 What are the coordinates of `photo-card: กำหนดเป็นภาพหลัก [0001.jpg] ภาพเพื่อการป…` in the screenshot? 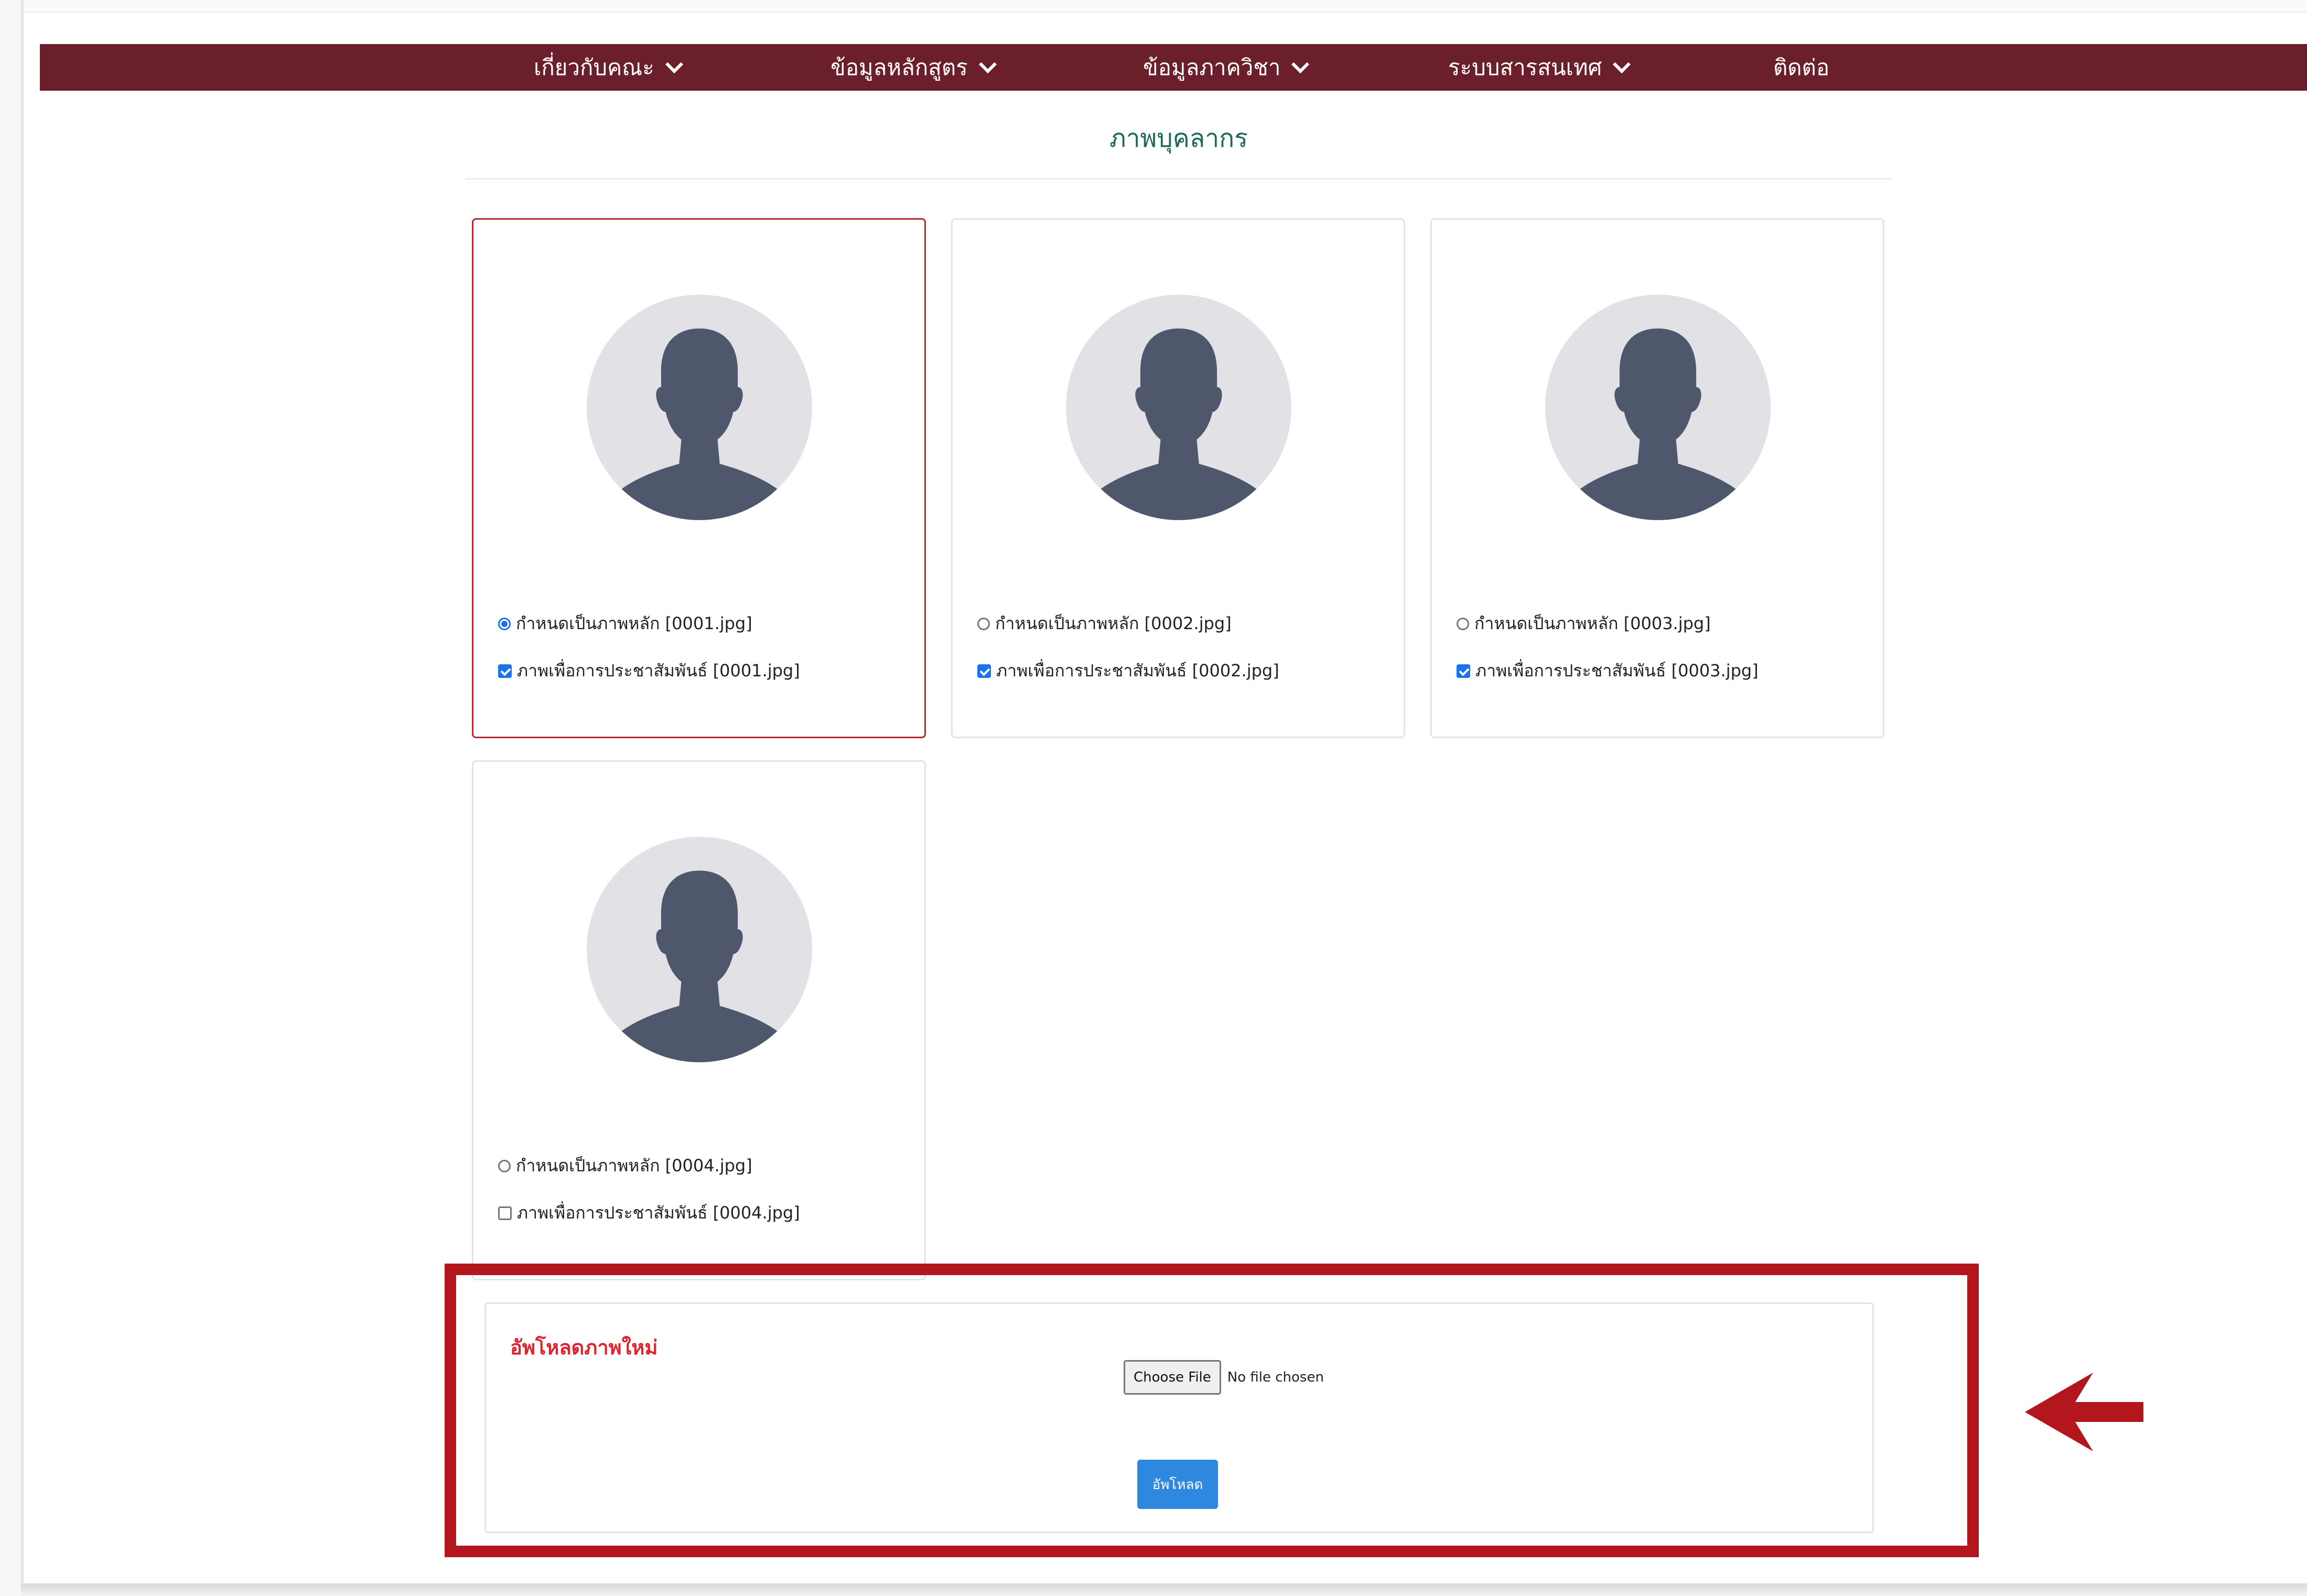 It's located at (699, 478).